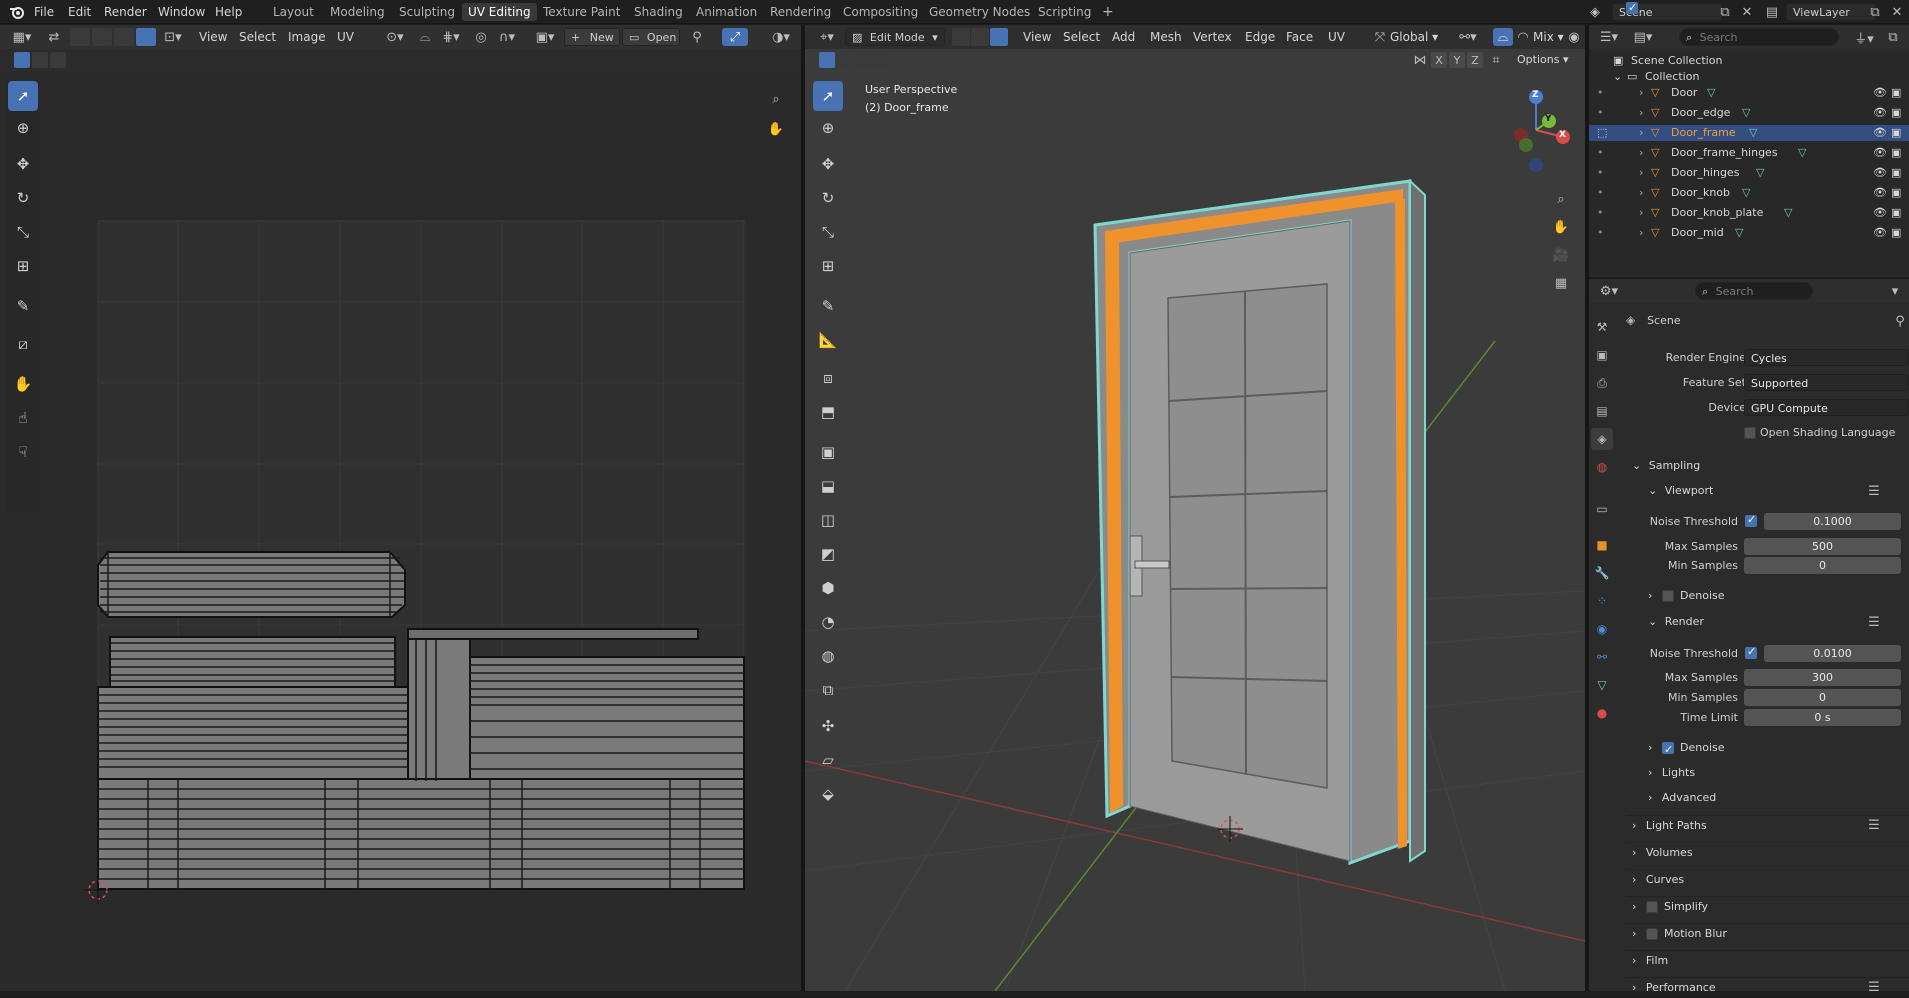 This screenshot has width=1909, height=998. What do you see at coordinates (1602, 355) in the screenshot?
I see `render-tab-icon: ▣` at bounding box center [1602, 355].